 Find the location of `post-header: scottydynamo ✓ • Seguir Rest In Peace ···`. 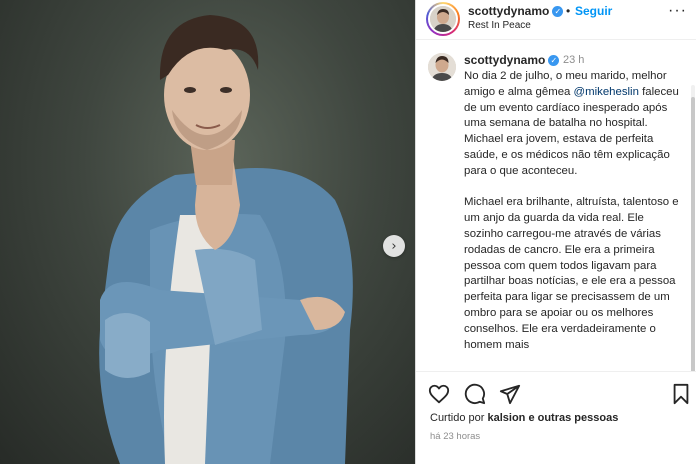

post-header: scottydynamo ✓ • Seguir Rest In Peace ··· is located at coordinates (556, 20).